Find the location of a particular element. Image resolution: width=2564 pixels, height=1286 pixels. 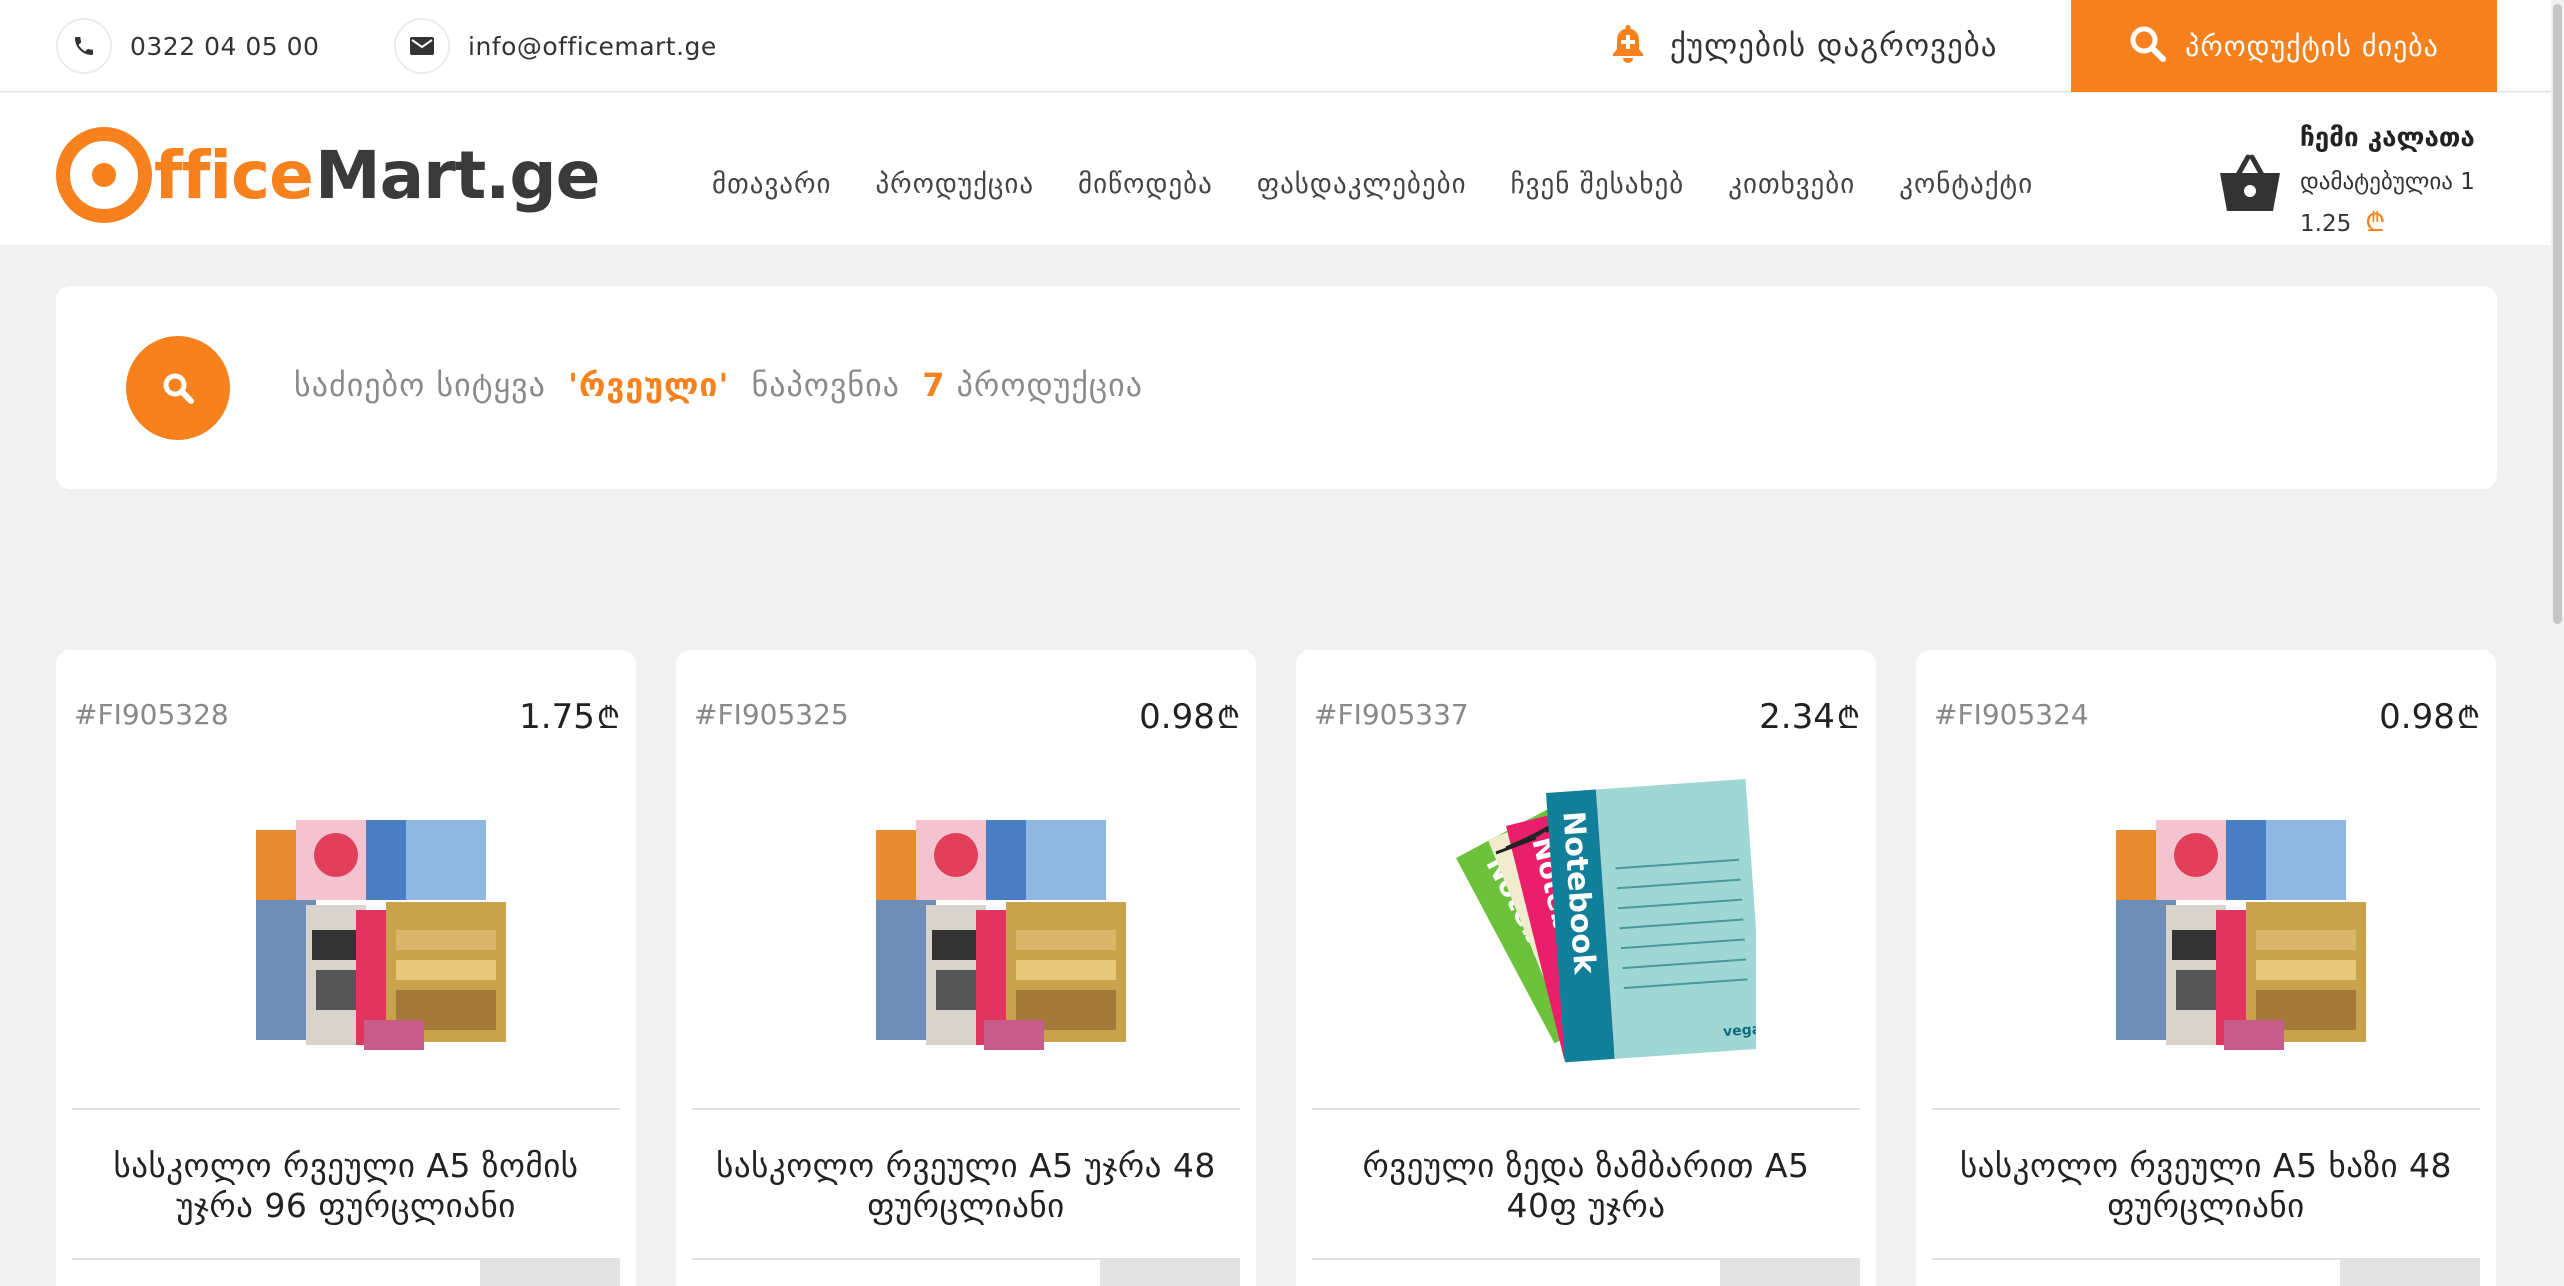

search-result-middle: ნაპოვნია is located at coordinates (825, 385).